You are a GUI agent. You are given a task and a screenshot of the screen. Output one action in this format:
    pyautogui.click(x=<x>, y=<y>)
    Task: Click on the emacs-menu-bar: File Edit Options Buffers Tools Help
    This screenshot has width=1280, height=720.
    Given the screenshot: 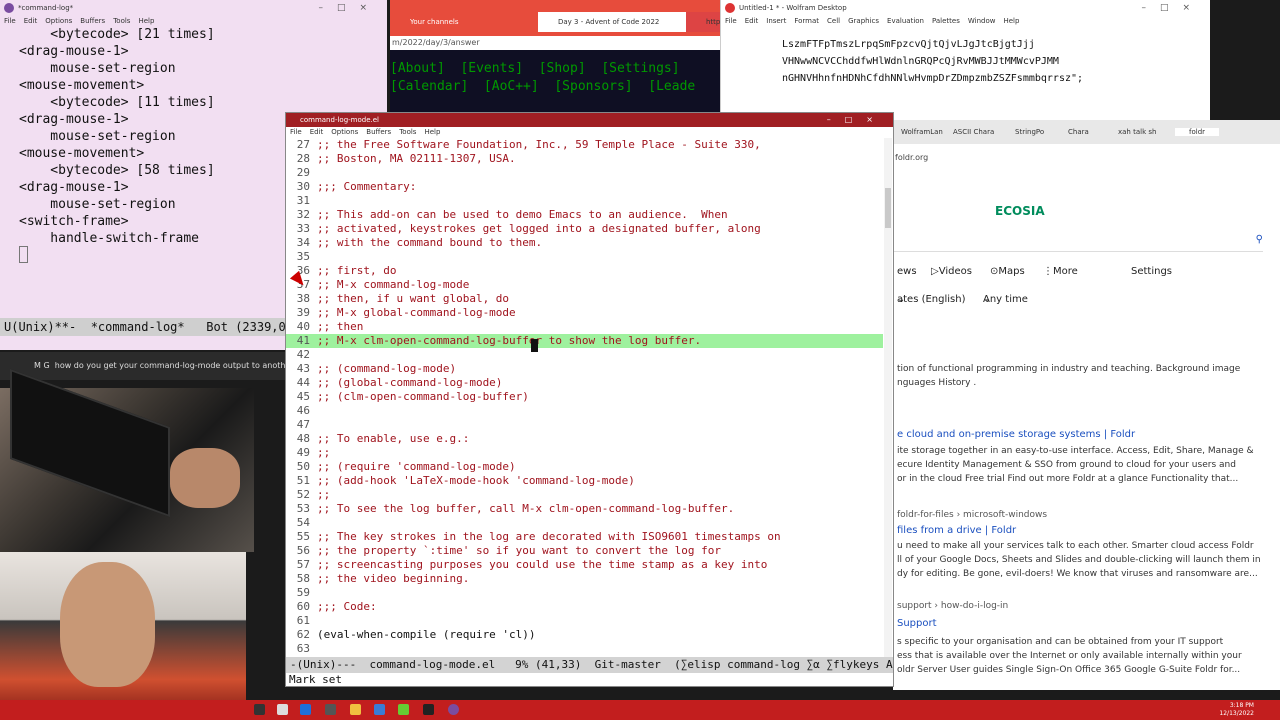 What is the action you would take?
    pyautogui.click(x=589, y=132)
    